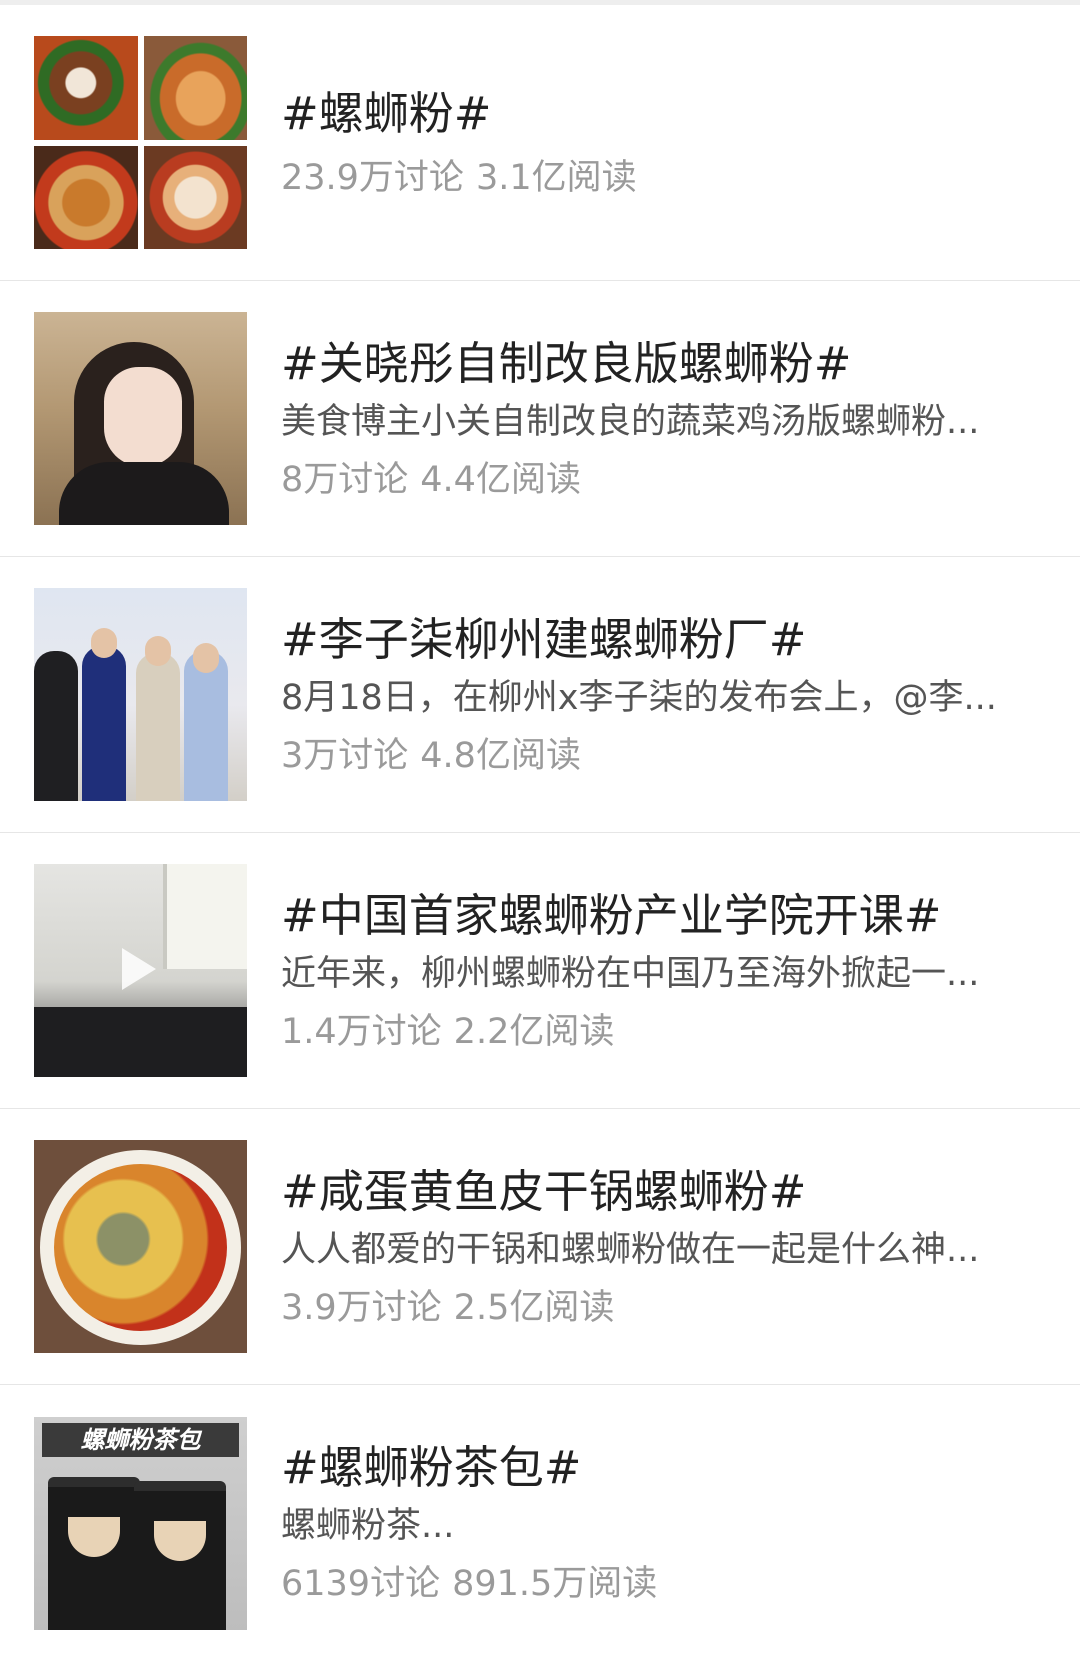 The height and width of the screenshot is (1661, 1080). What do you see at coordinates (140, 694) in the screenshot?
I see `press-event-image` at bounding box center [140, 694].